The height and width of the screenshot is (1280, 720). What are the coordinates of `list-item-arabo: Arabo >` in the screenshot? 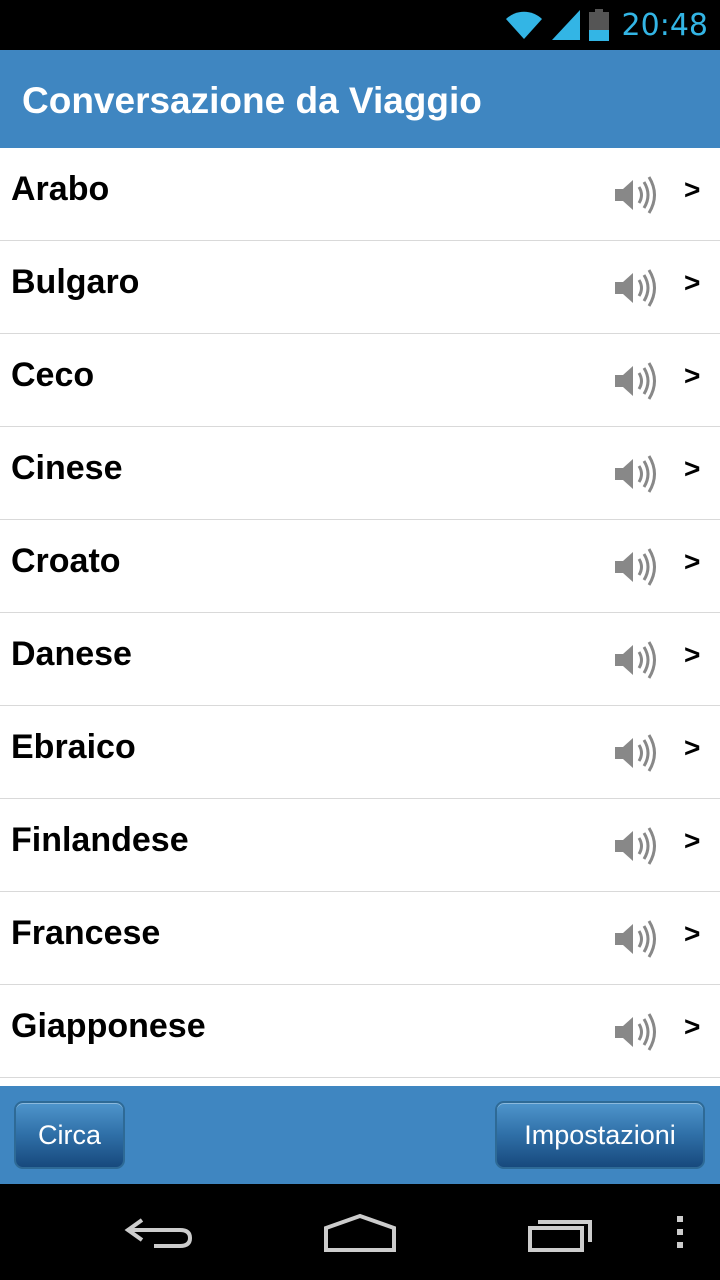 It's located at (360, 194).